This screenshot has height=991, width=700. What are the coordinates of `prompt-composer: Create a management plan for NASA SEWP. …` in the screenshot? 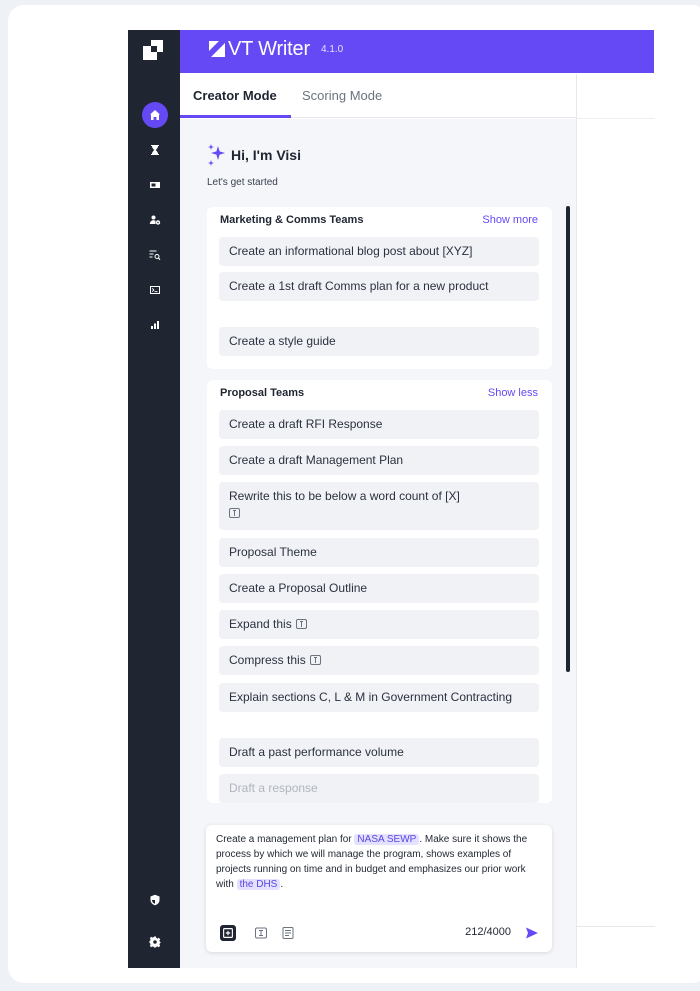 It's located at (379, 888).